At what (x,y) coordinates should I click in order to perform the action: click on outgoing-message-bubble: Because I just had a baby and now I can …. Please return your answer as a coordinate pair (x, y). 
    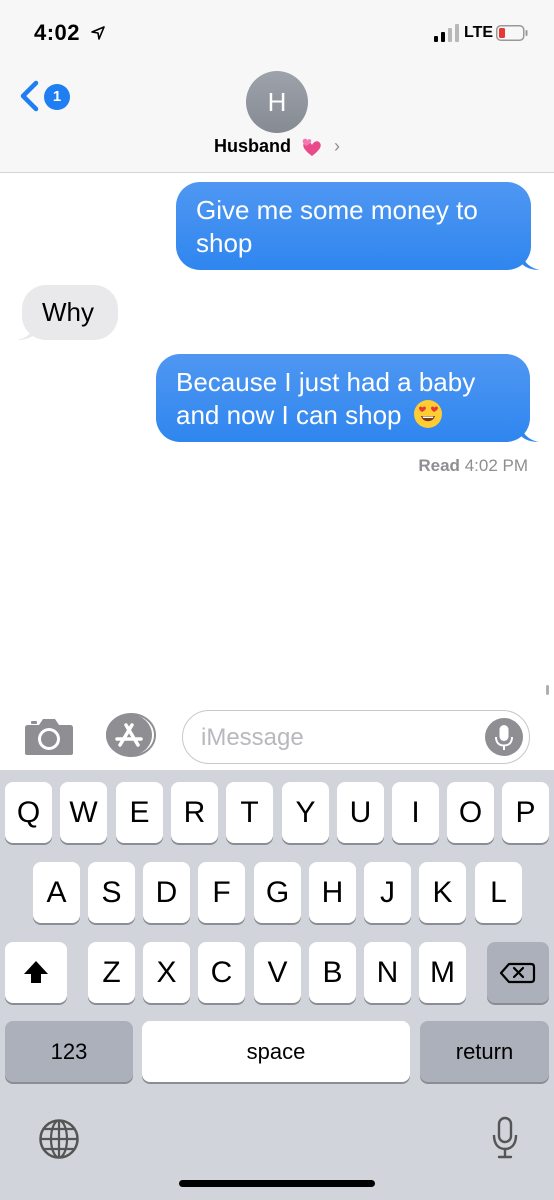
    Looking at the image, I should click on (343, 398).